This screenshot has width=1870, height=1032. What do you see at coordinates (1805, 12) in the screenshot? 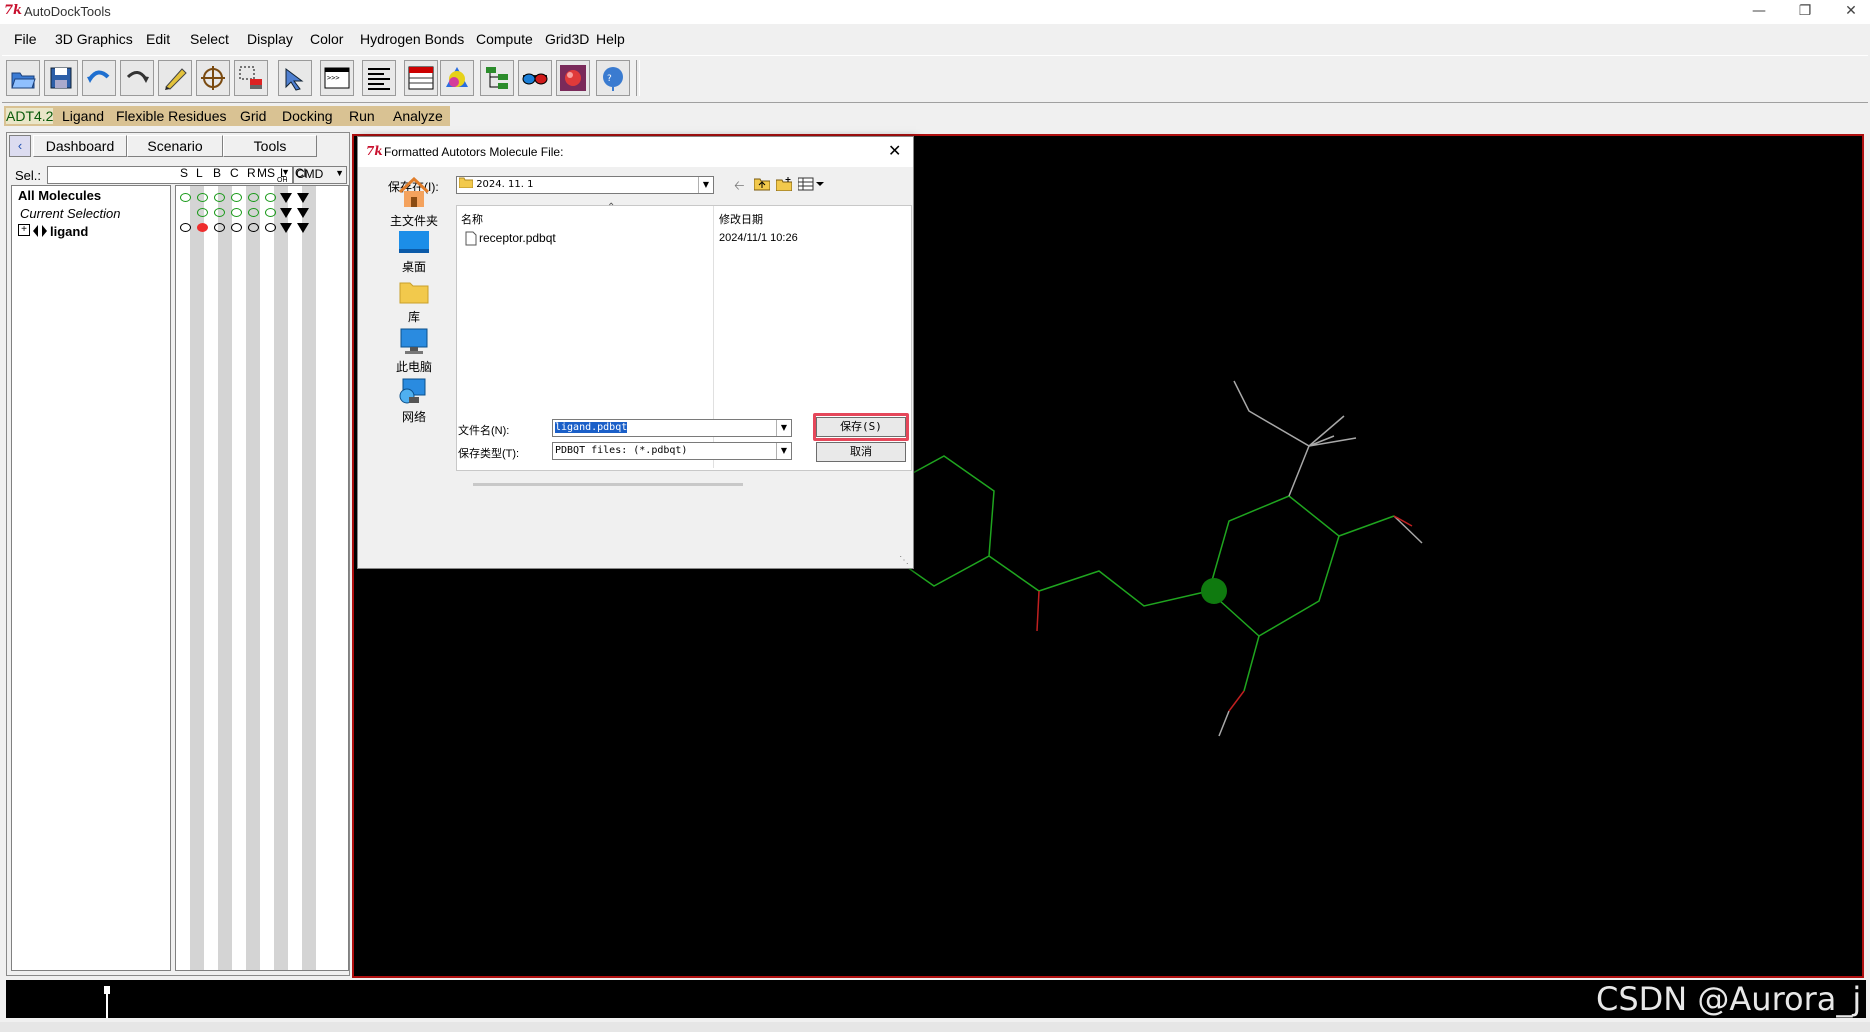
I see `restore-icon: ❐` at bounding box center [1805, 12].